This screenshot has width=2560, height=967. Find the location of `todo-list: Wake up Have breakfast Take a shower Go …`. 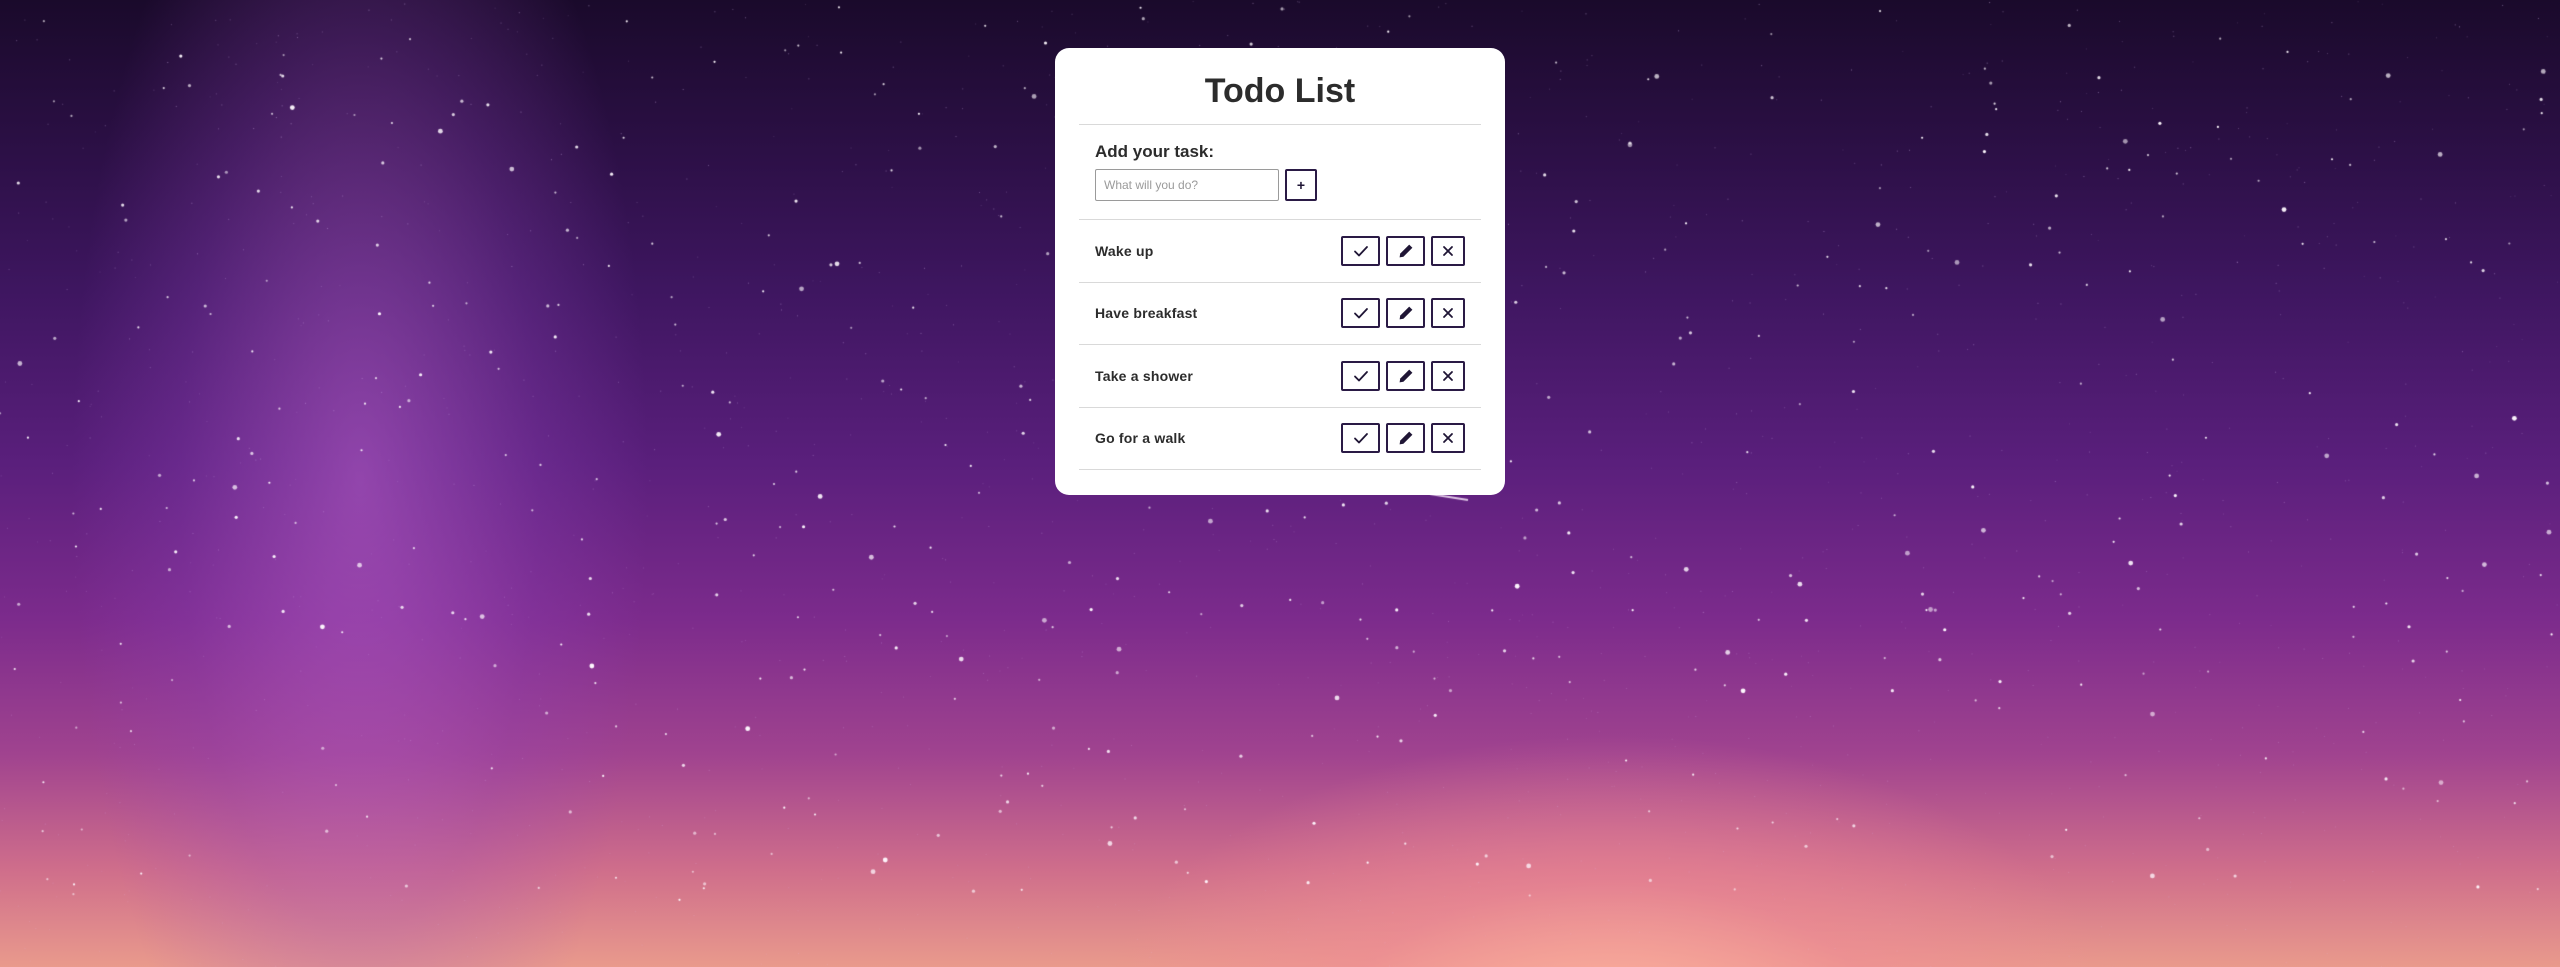

todo-list: Wake up Have breakfast Take a shower Go … is located at coordinates (1280, 345).